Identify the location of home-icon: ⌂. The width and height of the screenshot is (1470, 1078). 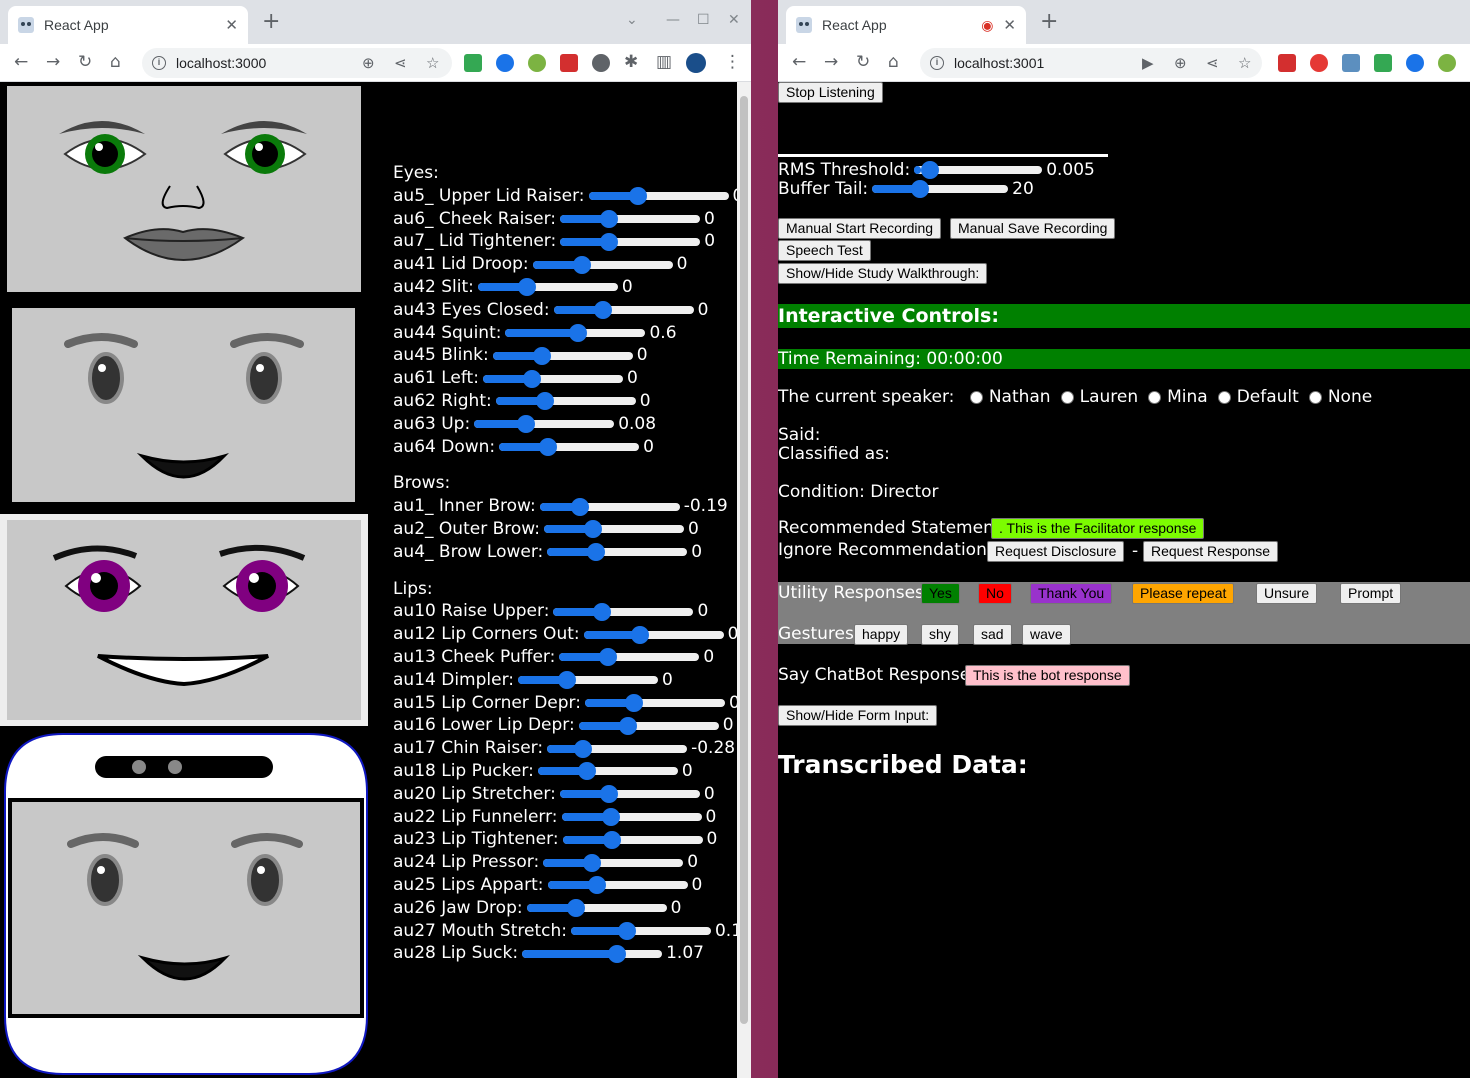
(115, 62).